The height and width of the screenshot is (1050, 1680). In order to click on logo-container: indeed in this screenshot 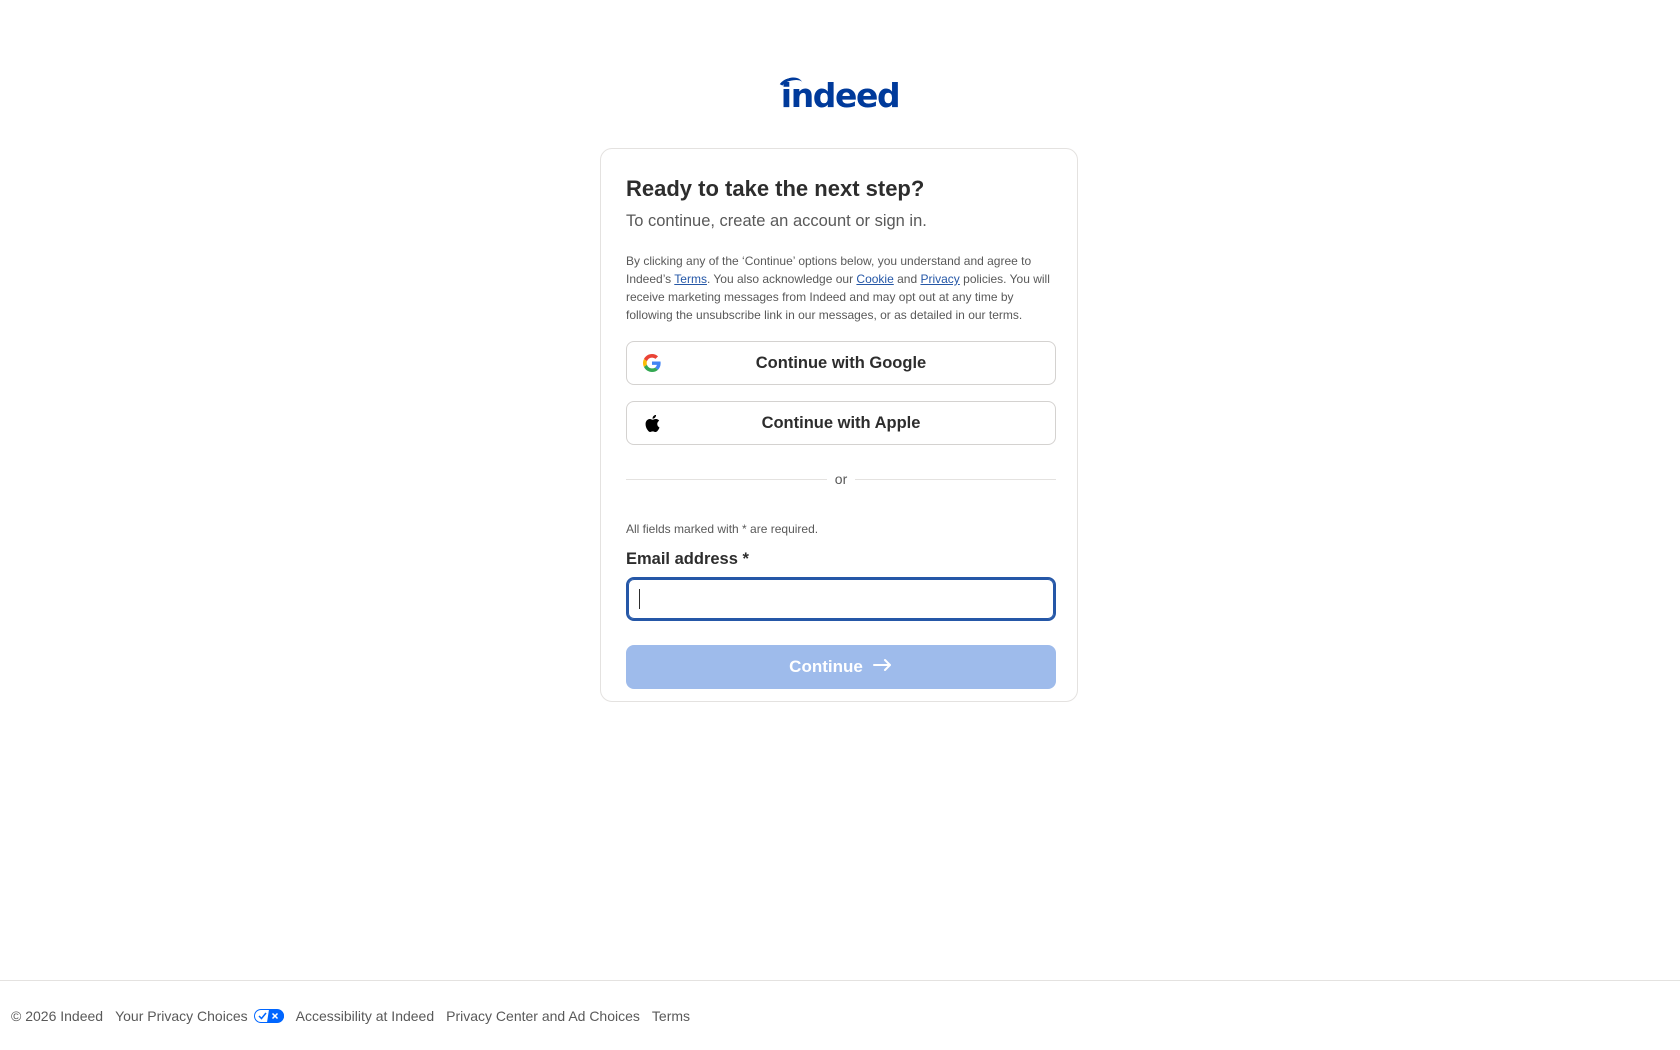, I will do `click(840, 95)`.